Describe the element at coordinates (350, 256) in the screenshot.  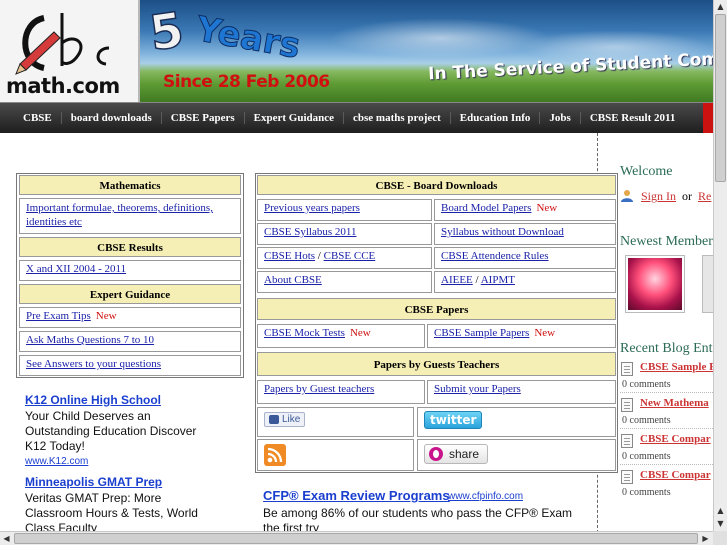
I see `cce-link: CBSE CCE` at that location.